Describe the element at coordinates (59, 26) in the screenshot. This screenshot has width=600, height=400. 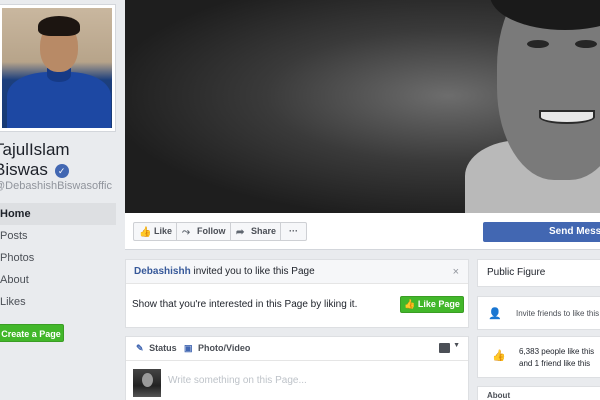
I see `profile-photo-hair` at that location.